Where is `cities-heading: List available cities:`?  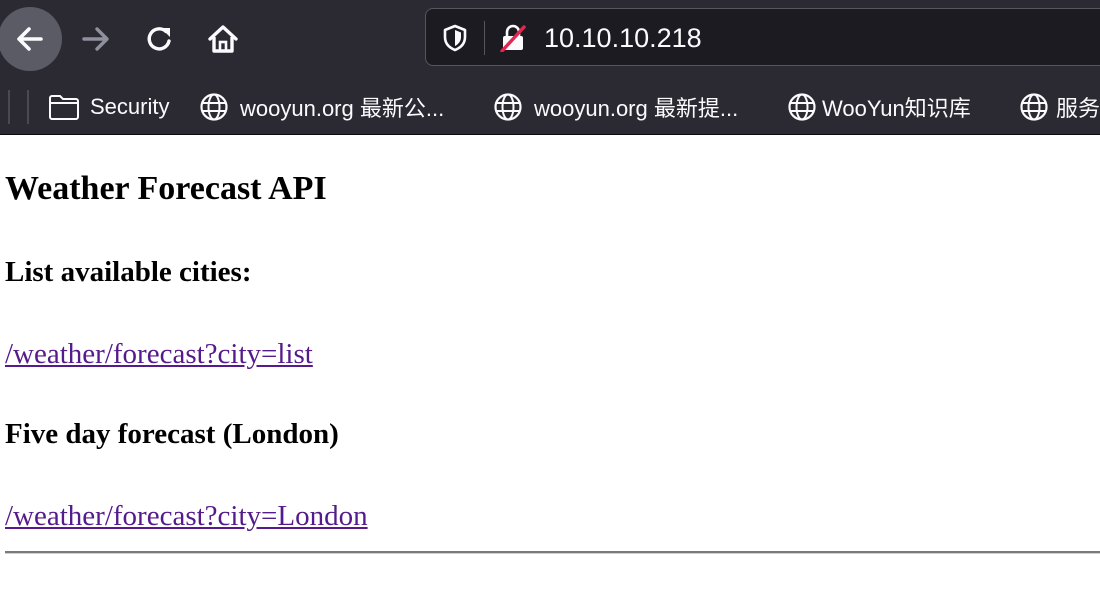 cities-heading: List available cities: is located at coordinates (128, 272).